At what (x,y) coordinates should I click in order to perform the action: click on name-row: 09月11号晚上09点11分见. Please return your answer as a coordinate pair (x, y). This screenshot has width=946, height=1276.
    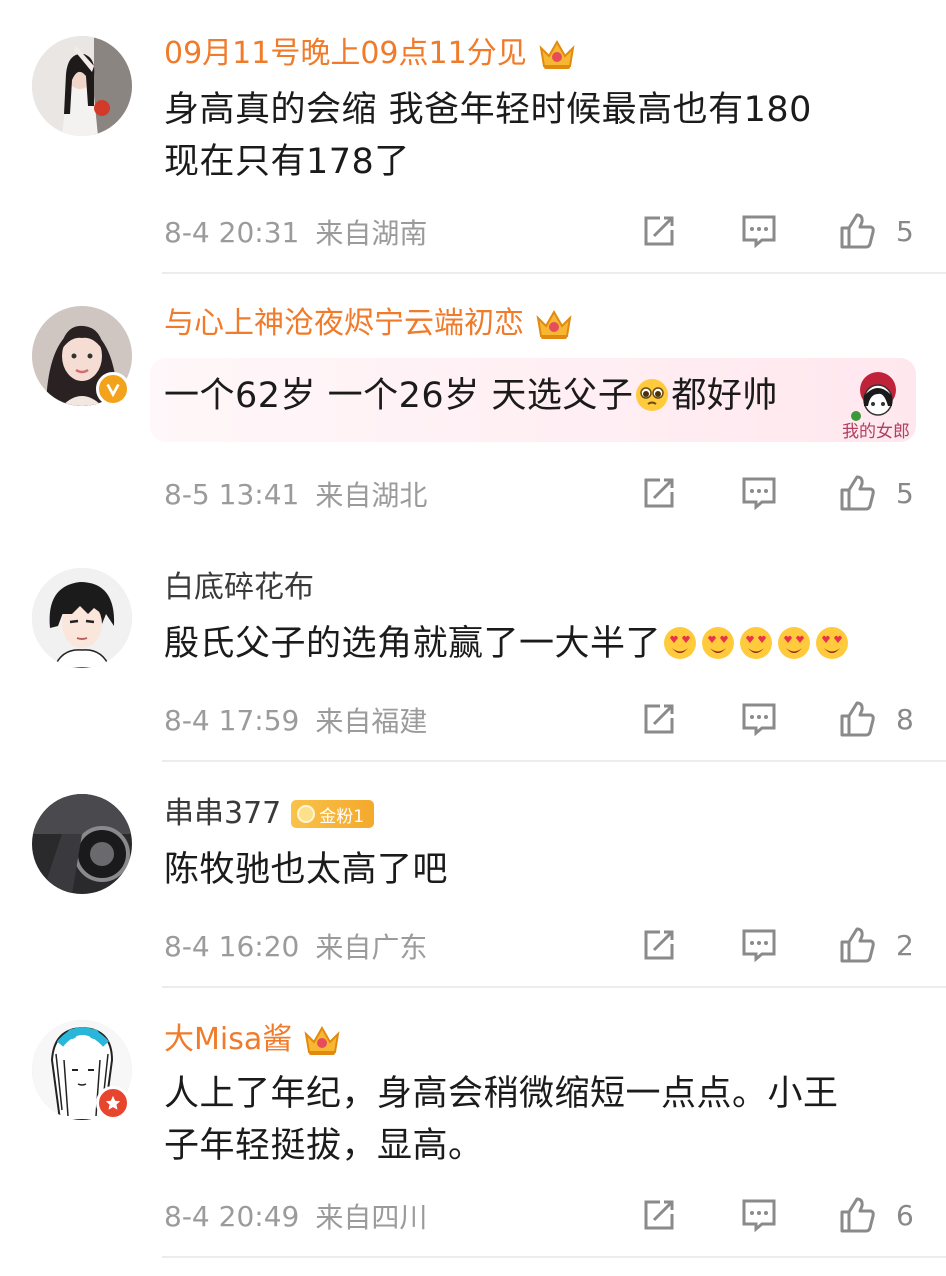
    Looking at the image, I should click on (370, 54).